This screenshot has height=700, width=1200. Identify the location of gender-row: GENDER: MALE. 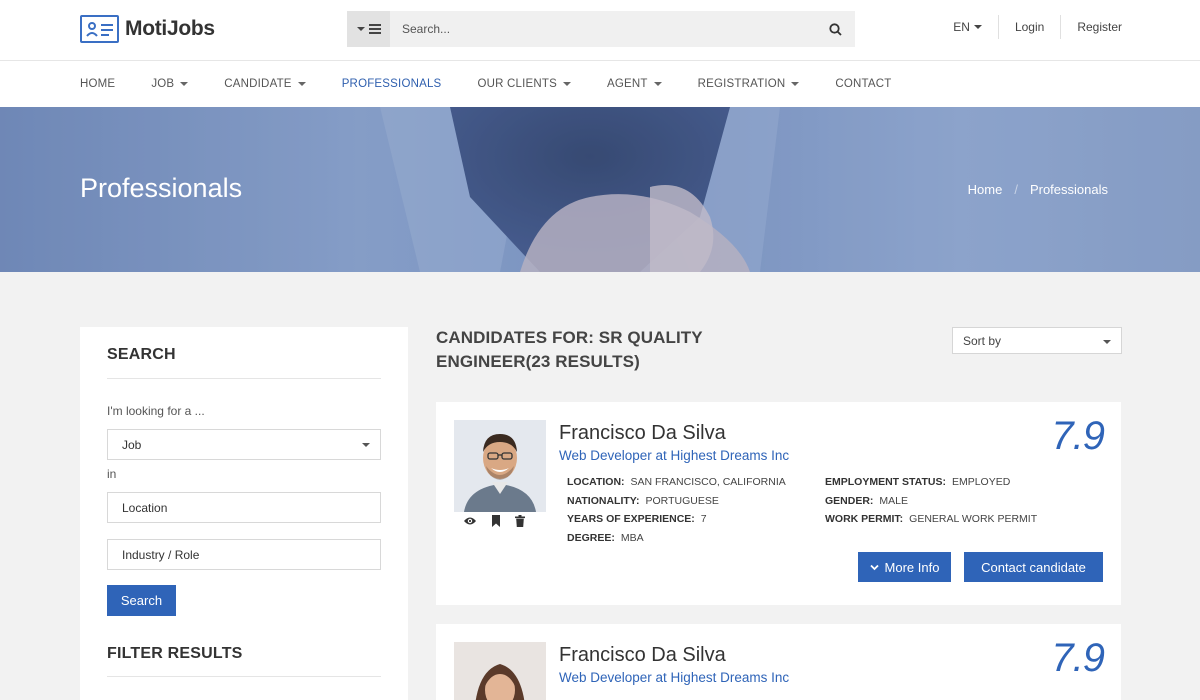
(867, 500).